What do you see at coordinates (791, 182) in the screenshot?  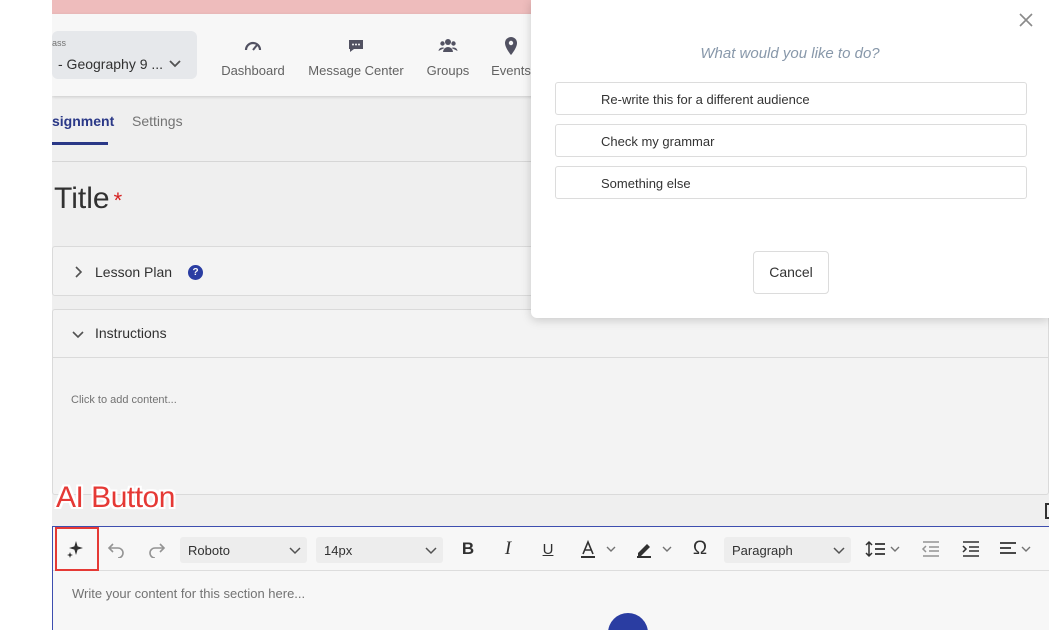 I see `option-something-else: Something else` at bounding box center [791, 182].